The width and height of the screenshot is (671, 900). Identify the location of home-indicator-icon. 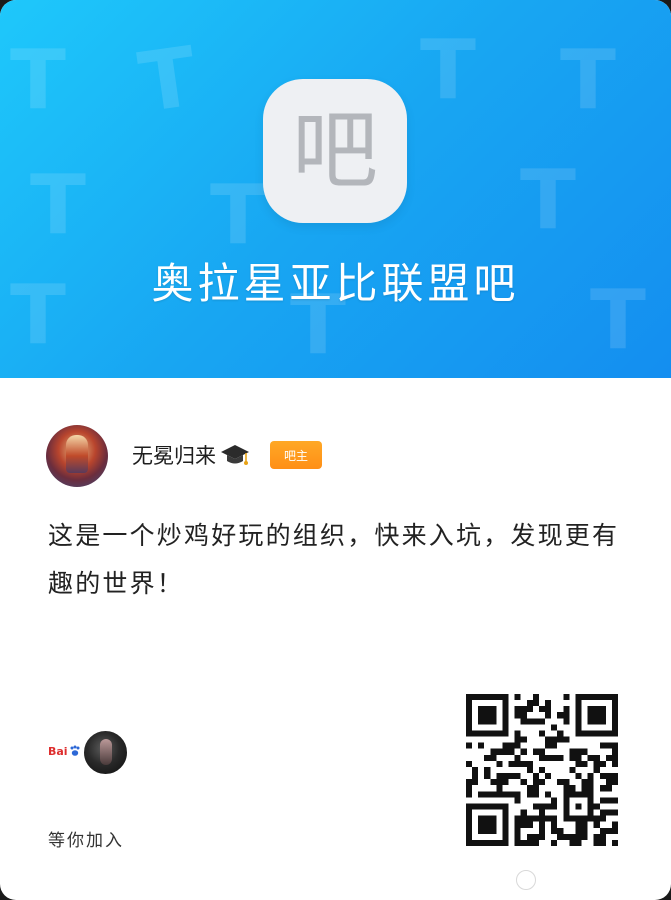
(526, 880).